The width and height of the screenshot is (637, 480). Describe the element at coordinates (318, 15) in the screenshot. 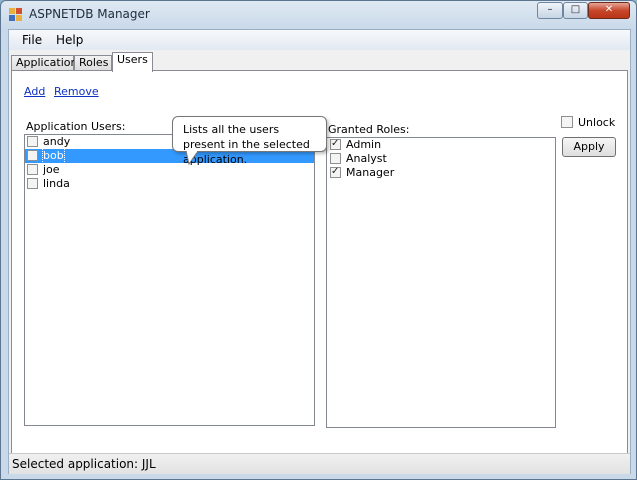

I see `title-bar: ASPNETDB Manager – □ ✕` at that location.